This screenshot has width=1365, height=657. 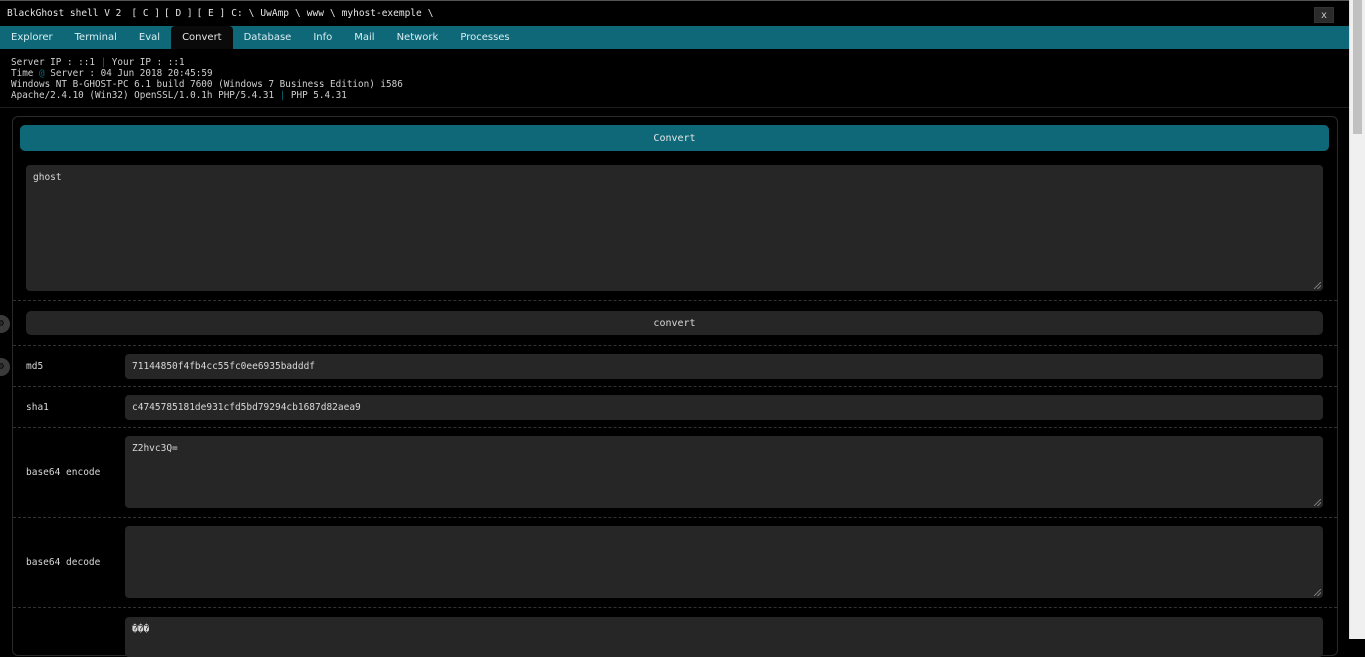 I want to click on close-icon: x, so click(x=1324, y=15).